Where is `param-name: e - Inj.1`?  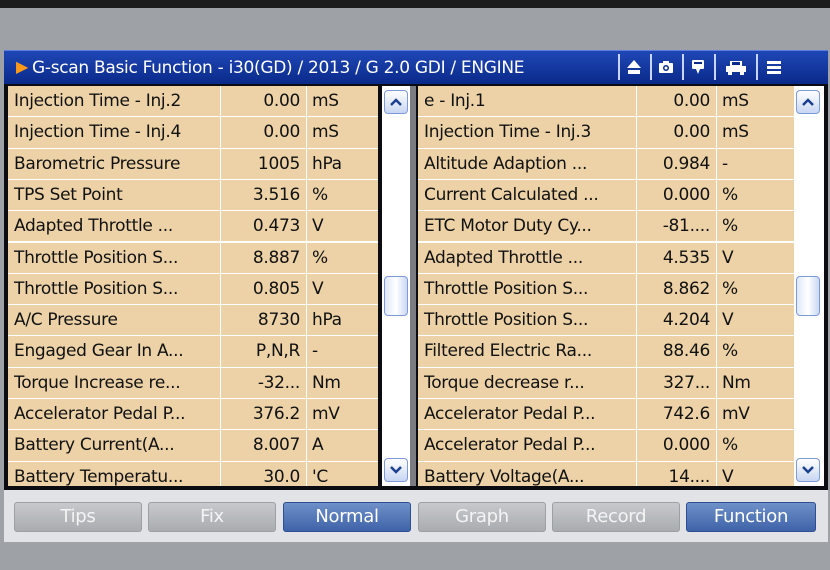 param-name: e - Inj.1 is located at coordinates (455, 101).